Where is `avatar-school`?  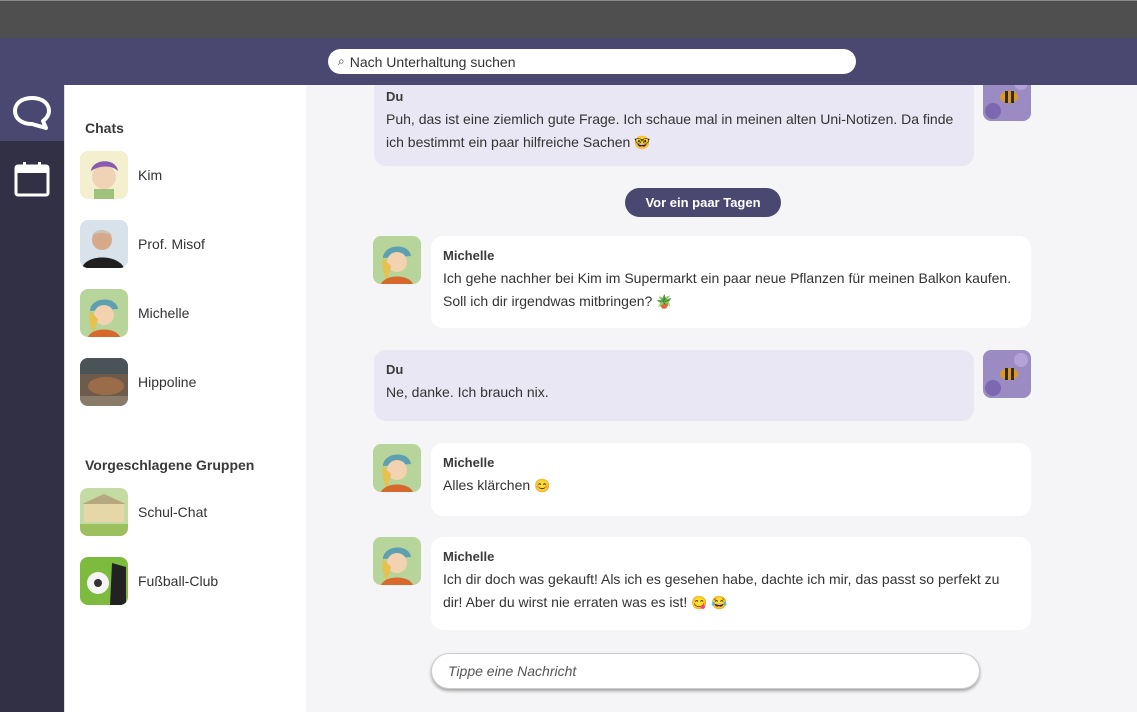
avatar-school is located at coordinates (104, 512).